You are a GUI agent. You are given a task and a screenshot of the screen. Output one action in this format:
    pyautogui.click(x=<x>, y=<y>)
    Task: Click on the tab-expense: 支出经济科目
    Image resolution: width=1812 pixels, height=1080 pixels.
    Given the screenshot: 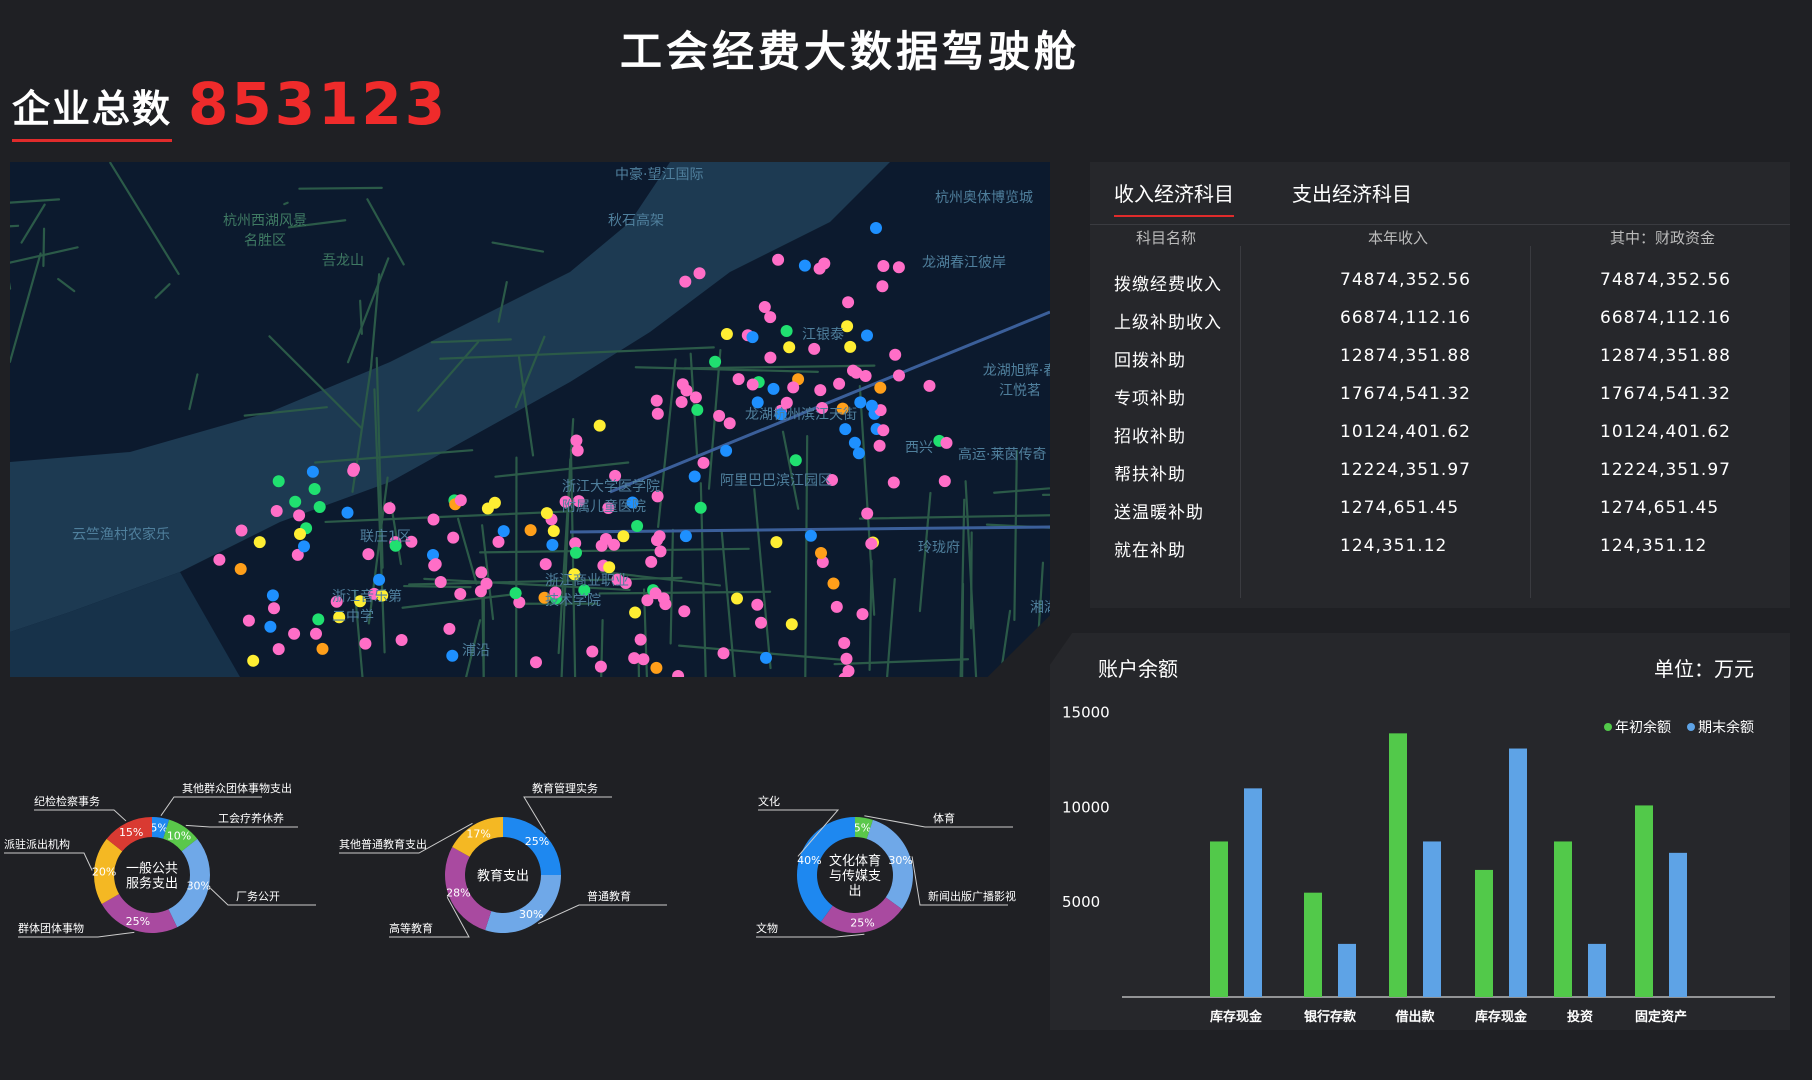 What is the action you would take?
    pyautogui.click(x=1352, y=197)
    